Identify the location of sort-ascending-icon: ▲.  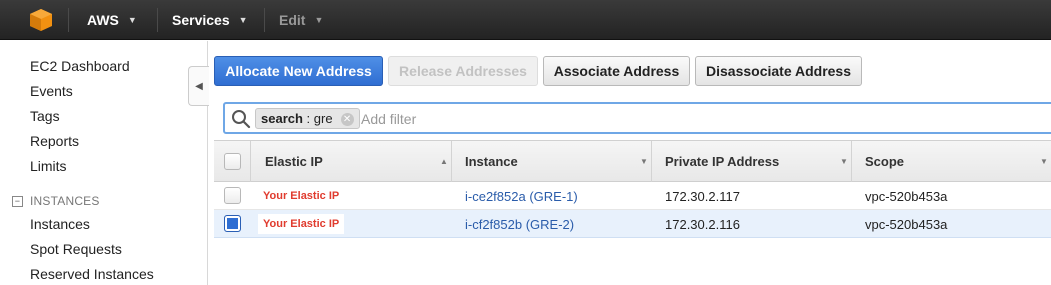
(444, 161).